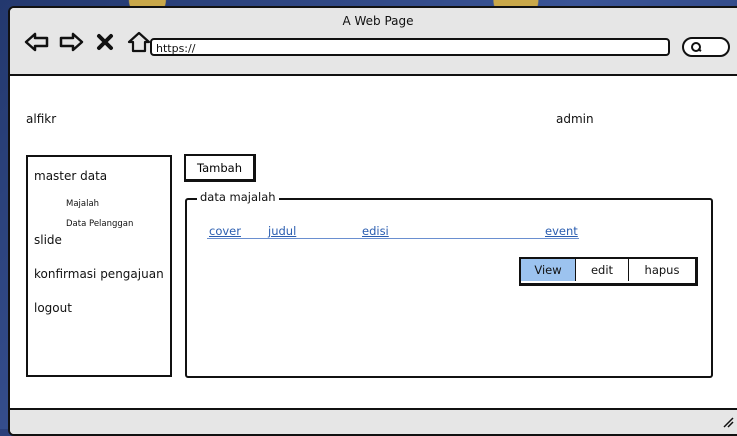 This screenshot has height=436, width=737. I want to click on sidebar-item-konfirmasi-pengajuan: konfirmasi pengajuan, so click(99, 274).